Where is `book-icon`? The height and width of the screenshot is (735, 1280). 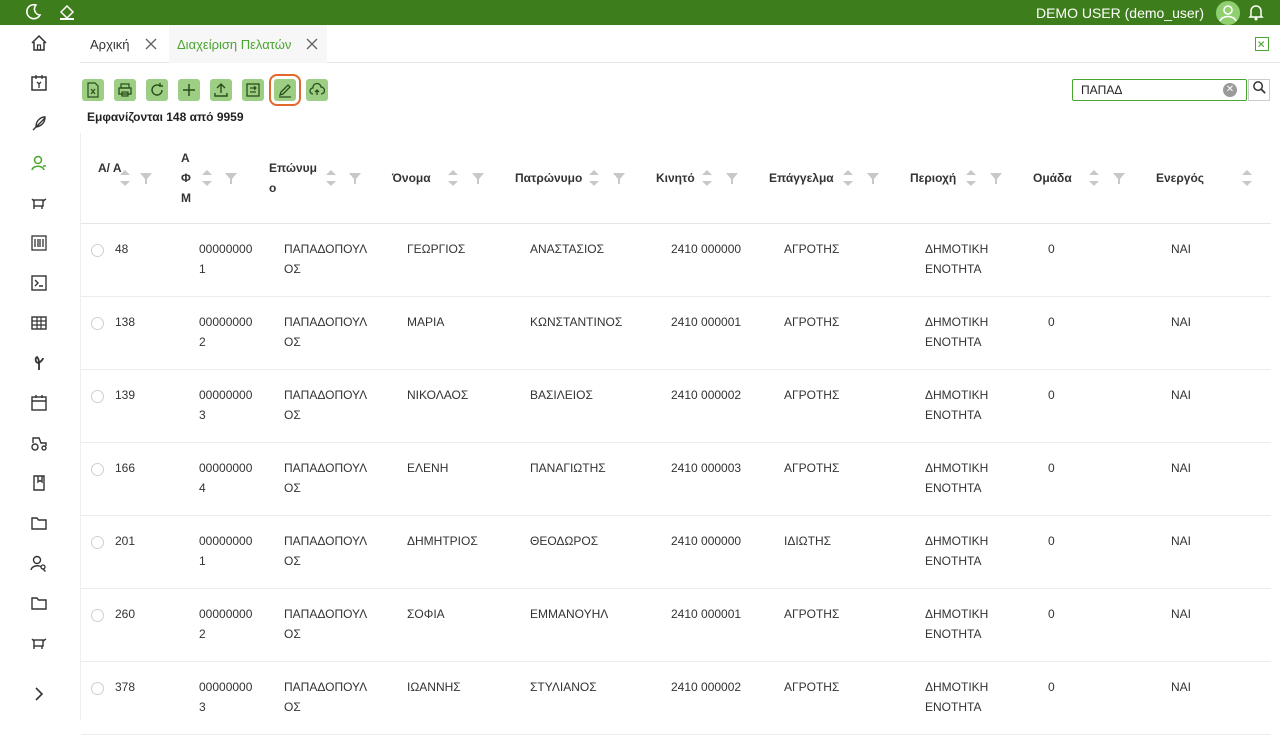 book-icon is located at coordinates (39, 483).